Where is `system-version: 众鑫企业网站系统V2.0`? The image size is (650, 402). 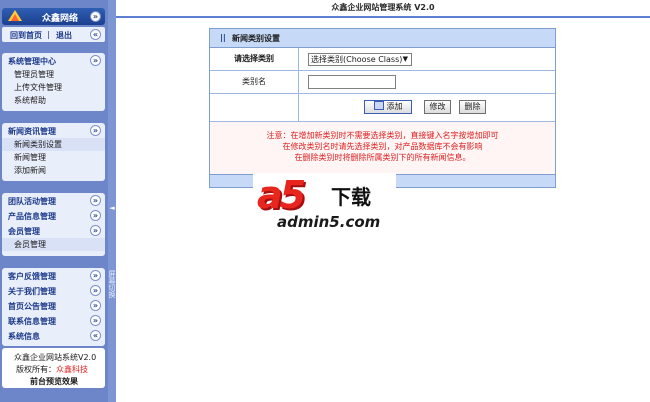 system-version: 众鑫企业网站系统V2.0 is located at coordinates (55, 357).